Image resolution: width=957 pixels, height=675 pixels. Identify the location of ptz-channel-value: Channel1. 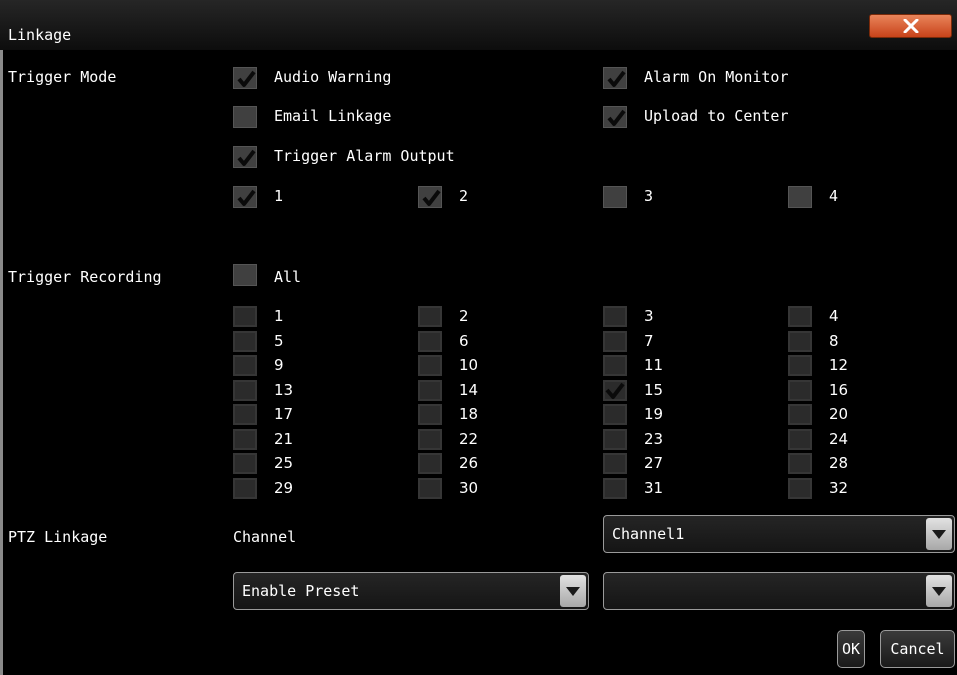
(648, 534).